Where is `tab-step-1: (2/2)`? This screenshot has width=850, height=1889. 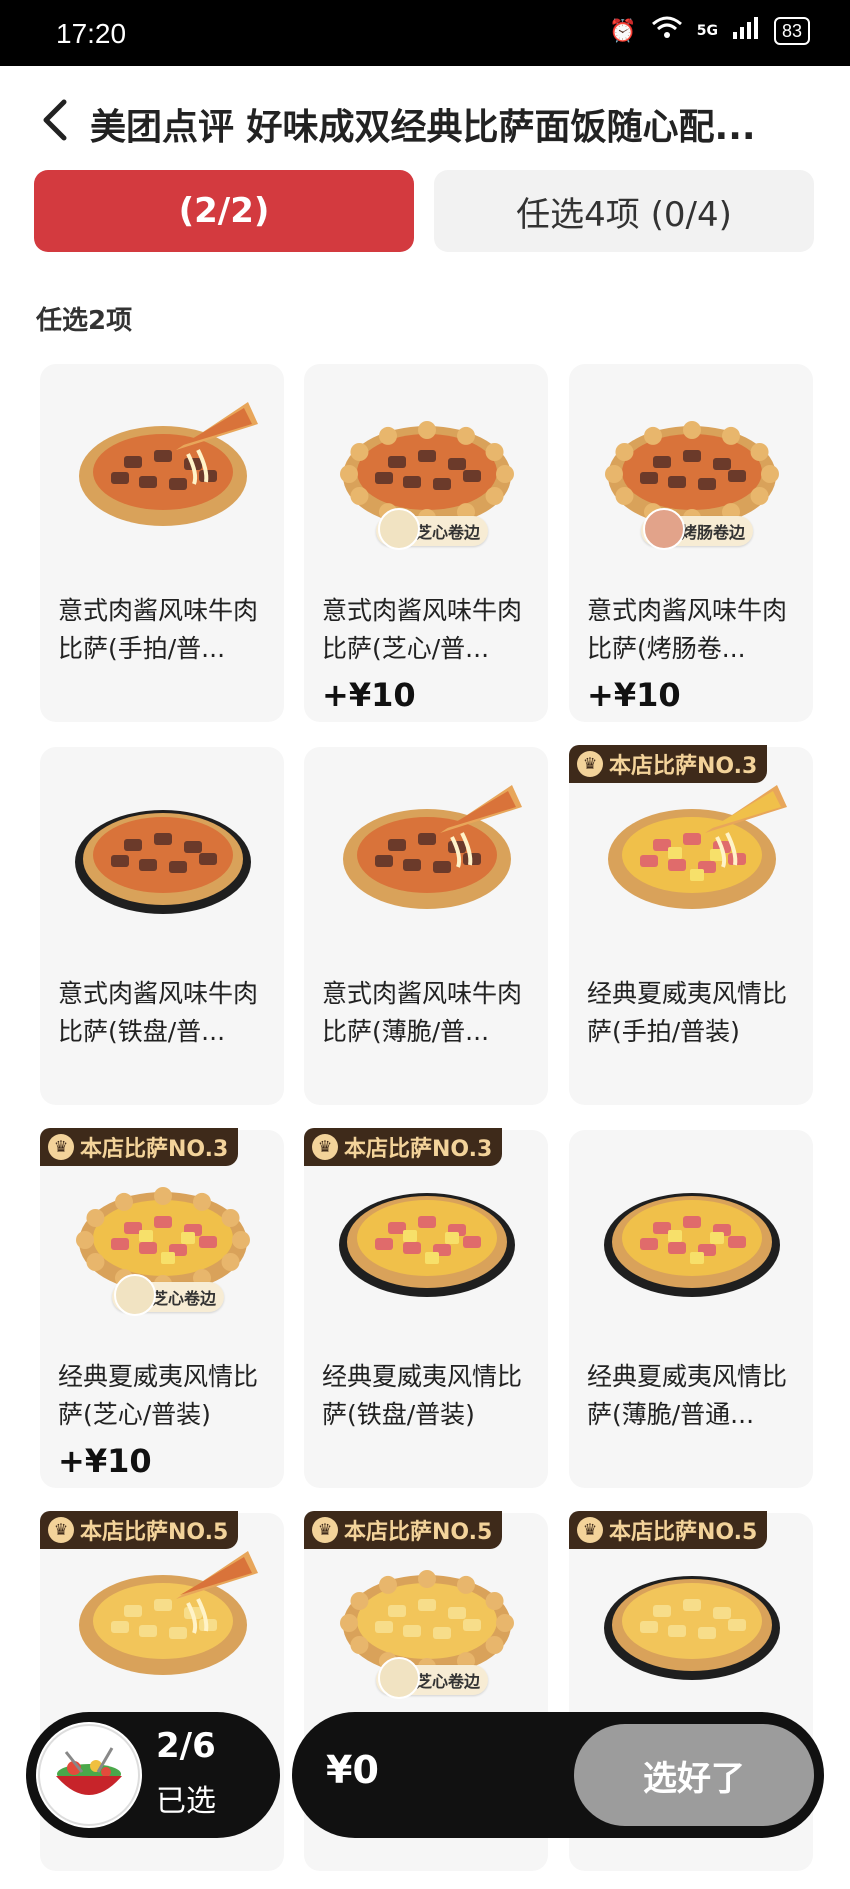 tab-step-1: (2/2) is located at coordinates (224, 211).